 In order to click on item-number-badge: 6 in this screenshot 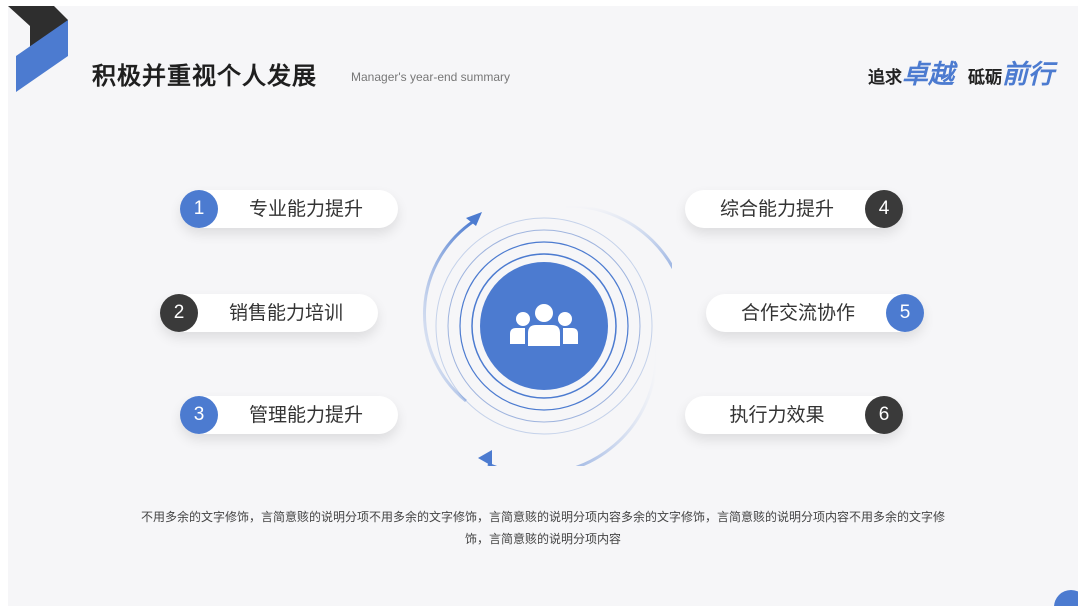, I will do `click(884, 415)`.